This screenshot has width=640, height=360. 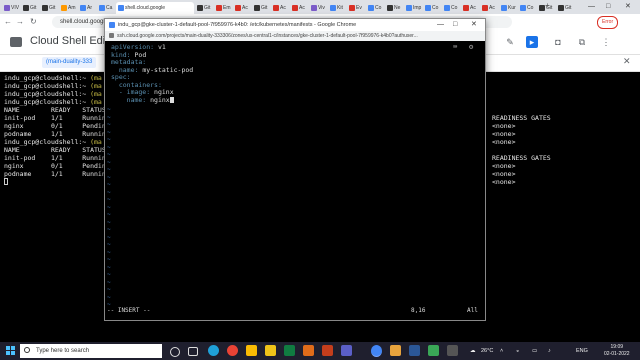 I want to click on cortana-icon, so click(x=175, y=352).